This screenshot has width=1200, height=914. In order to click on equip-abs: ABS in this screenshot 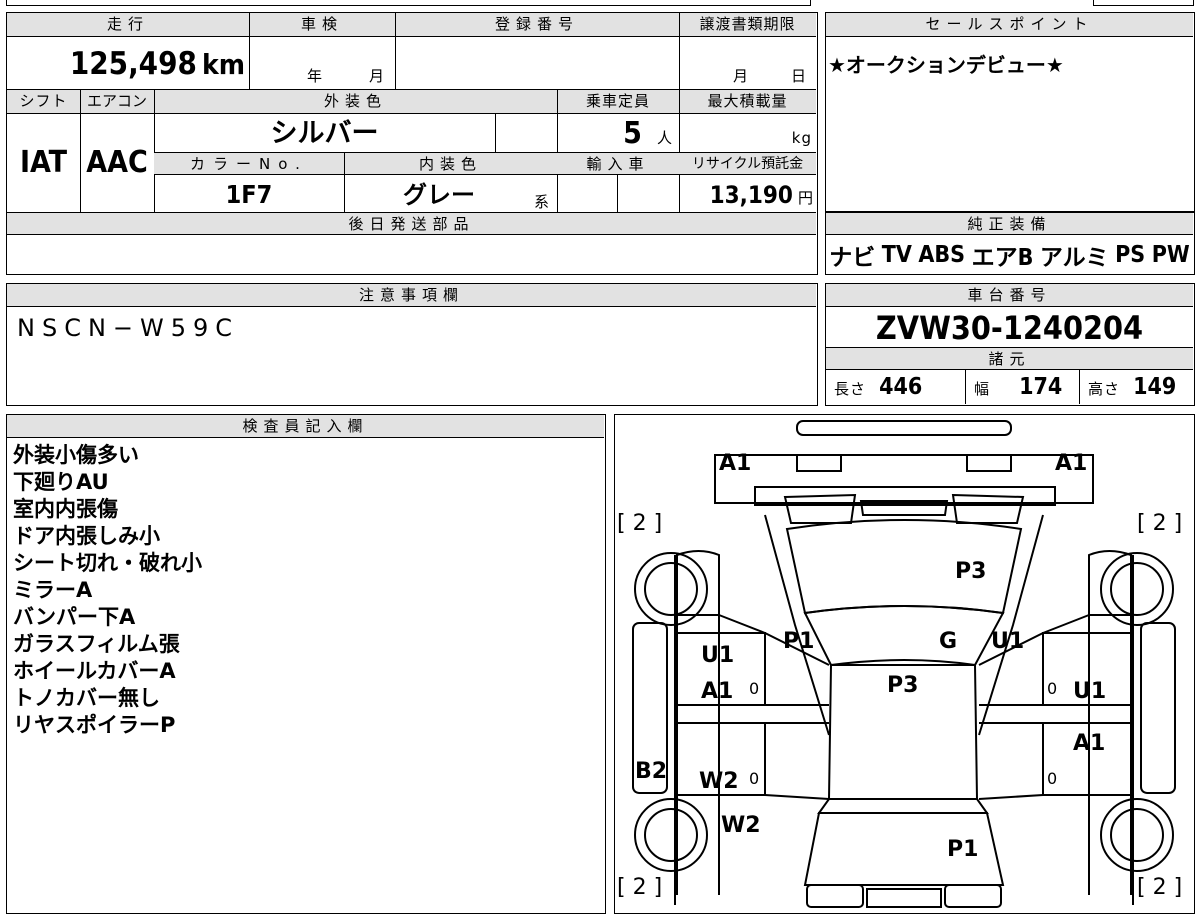, I will do `click(942, 255)`.